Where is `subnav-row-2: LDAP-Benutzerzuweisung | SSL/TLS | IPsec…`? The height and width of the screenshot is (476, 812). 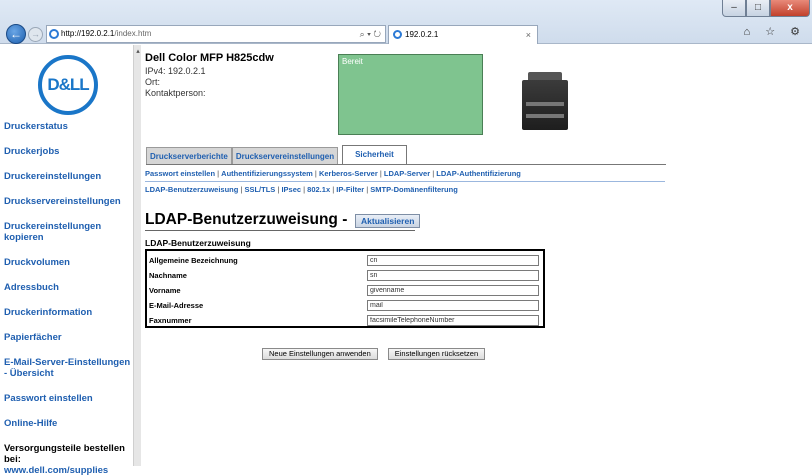
subnav-row-2: LDAP-Benutzerzuweisung | SSL/TLS | IPsec… is located at coordinates (301, 189).